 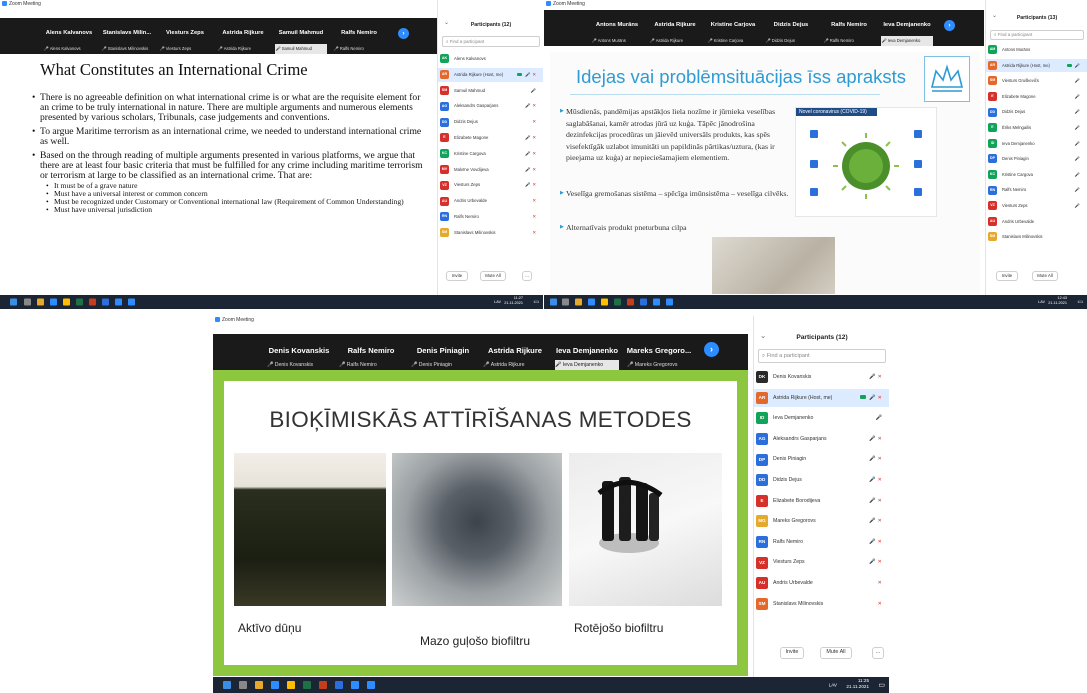 I want to click on participant-row: KC Kristine Cargova 🎤, so click(x=1036, y=175).